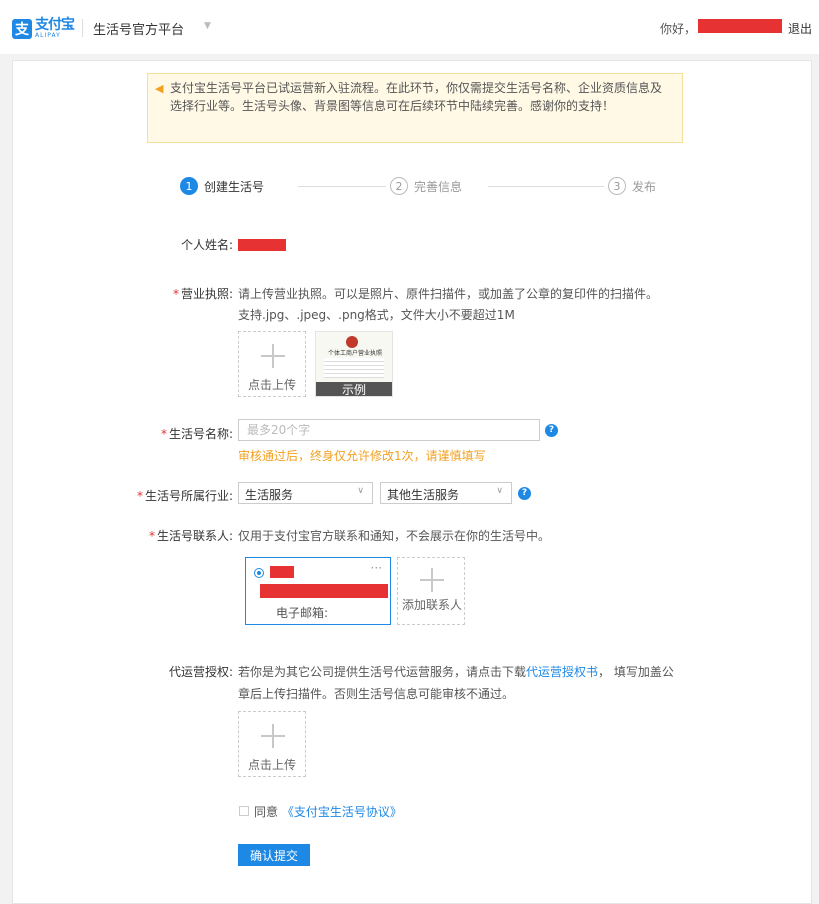  Describe the element at coordinates (438, 186) in the screenshot. I see `step-label: 完善信息` at that location.